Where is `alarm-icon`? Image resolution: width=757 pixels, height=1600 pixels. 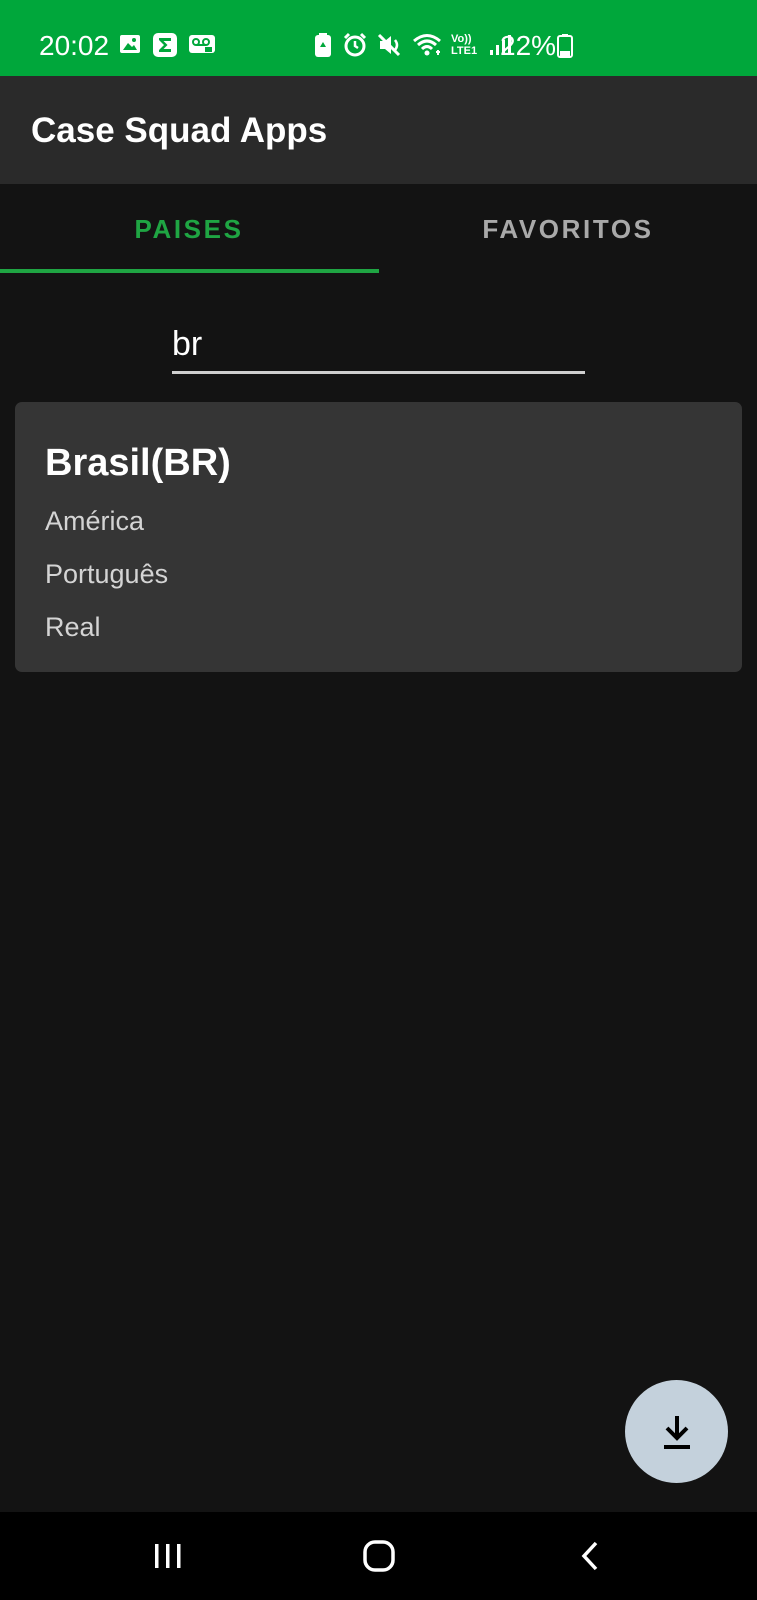
alarm-icon is located at coordinates (355, 44).